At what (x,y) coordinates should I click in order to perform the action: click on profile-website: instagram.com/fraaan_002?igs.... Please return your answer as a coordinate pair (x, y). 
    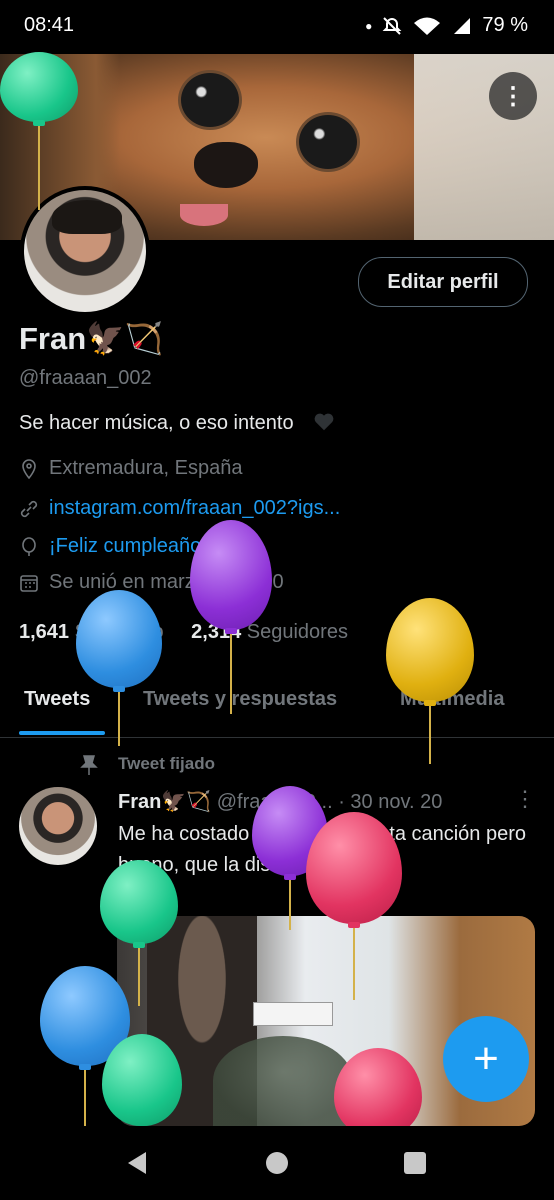
    Looking at the image, I should click on (179, 508).